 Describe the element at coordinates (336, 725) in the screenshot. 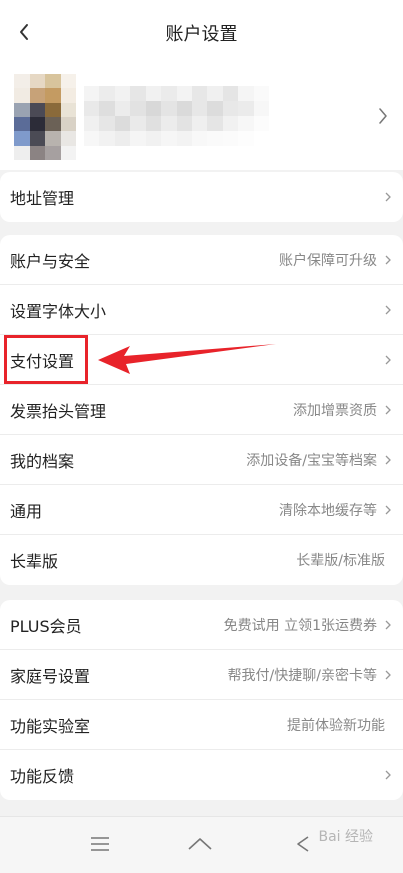

I see `row-value: 提前体验新功能` at that location.